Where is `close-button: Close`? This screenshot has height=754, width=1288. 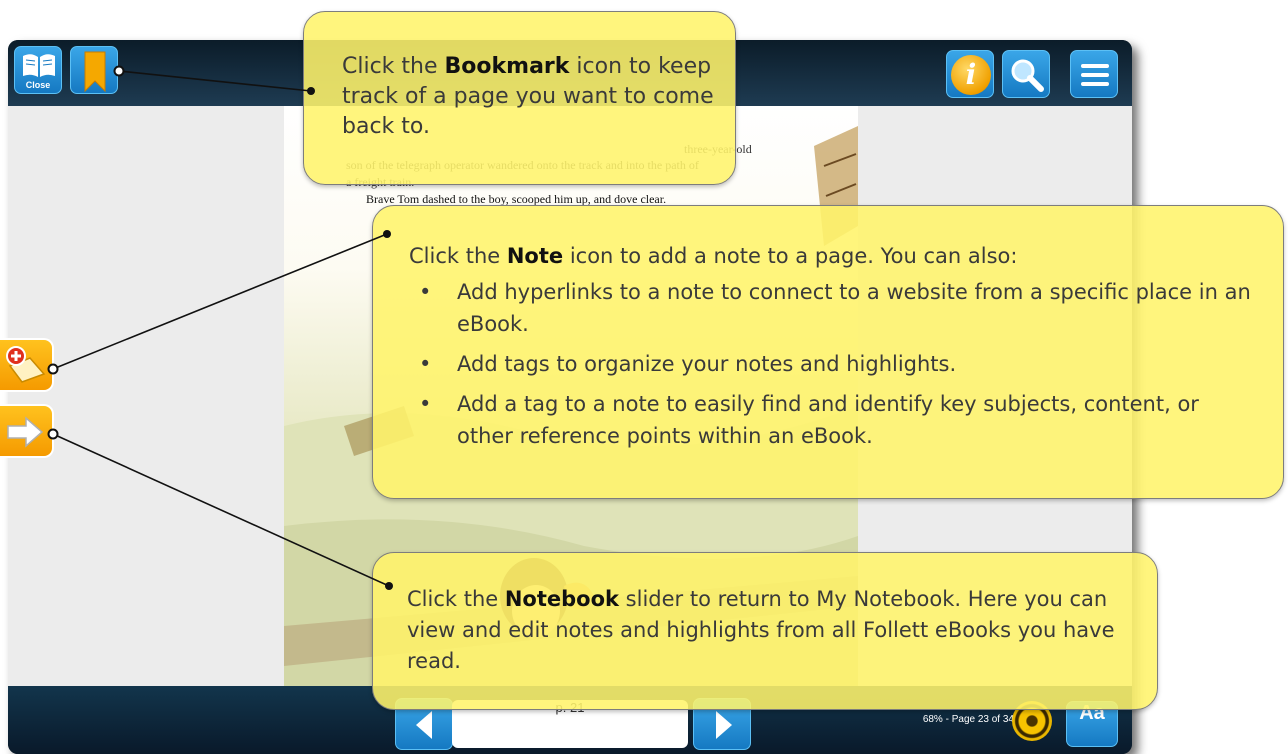
close-button: Close is located at coordinates (38, 70).